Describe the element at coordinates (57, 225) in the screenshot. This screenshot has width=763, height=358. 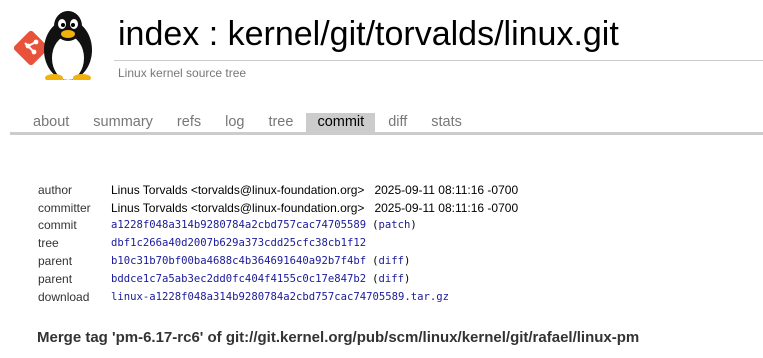
I see `commit-label: commit` at that location.